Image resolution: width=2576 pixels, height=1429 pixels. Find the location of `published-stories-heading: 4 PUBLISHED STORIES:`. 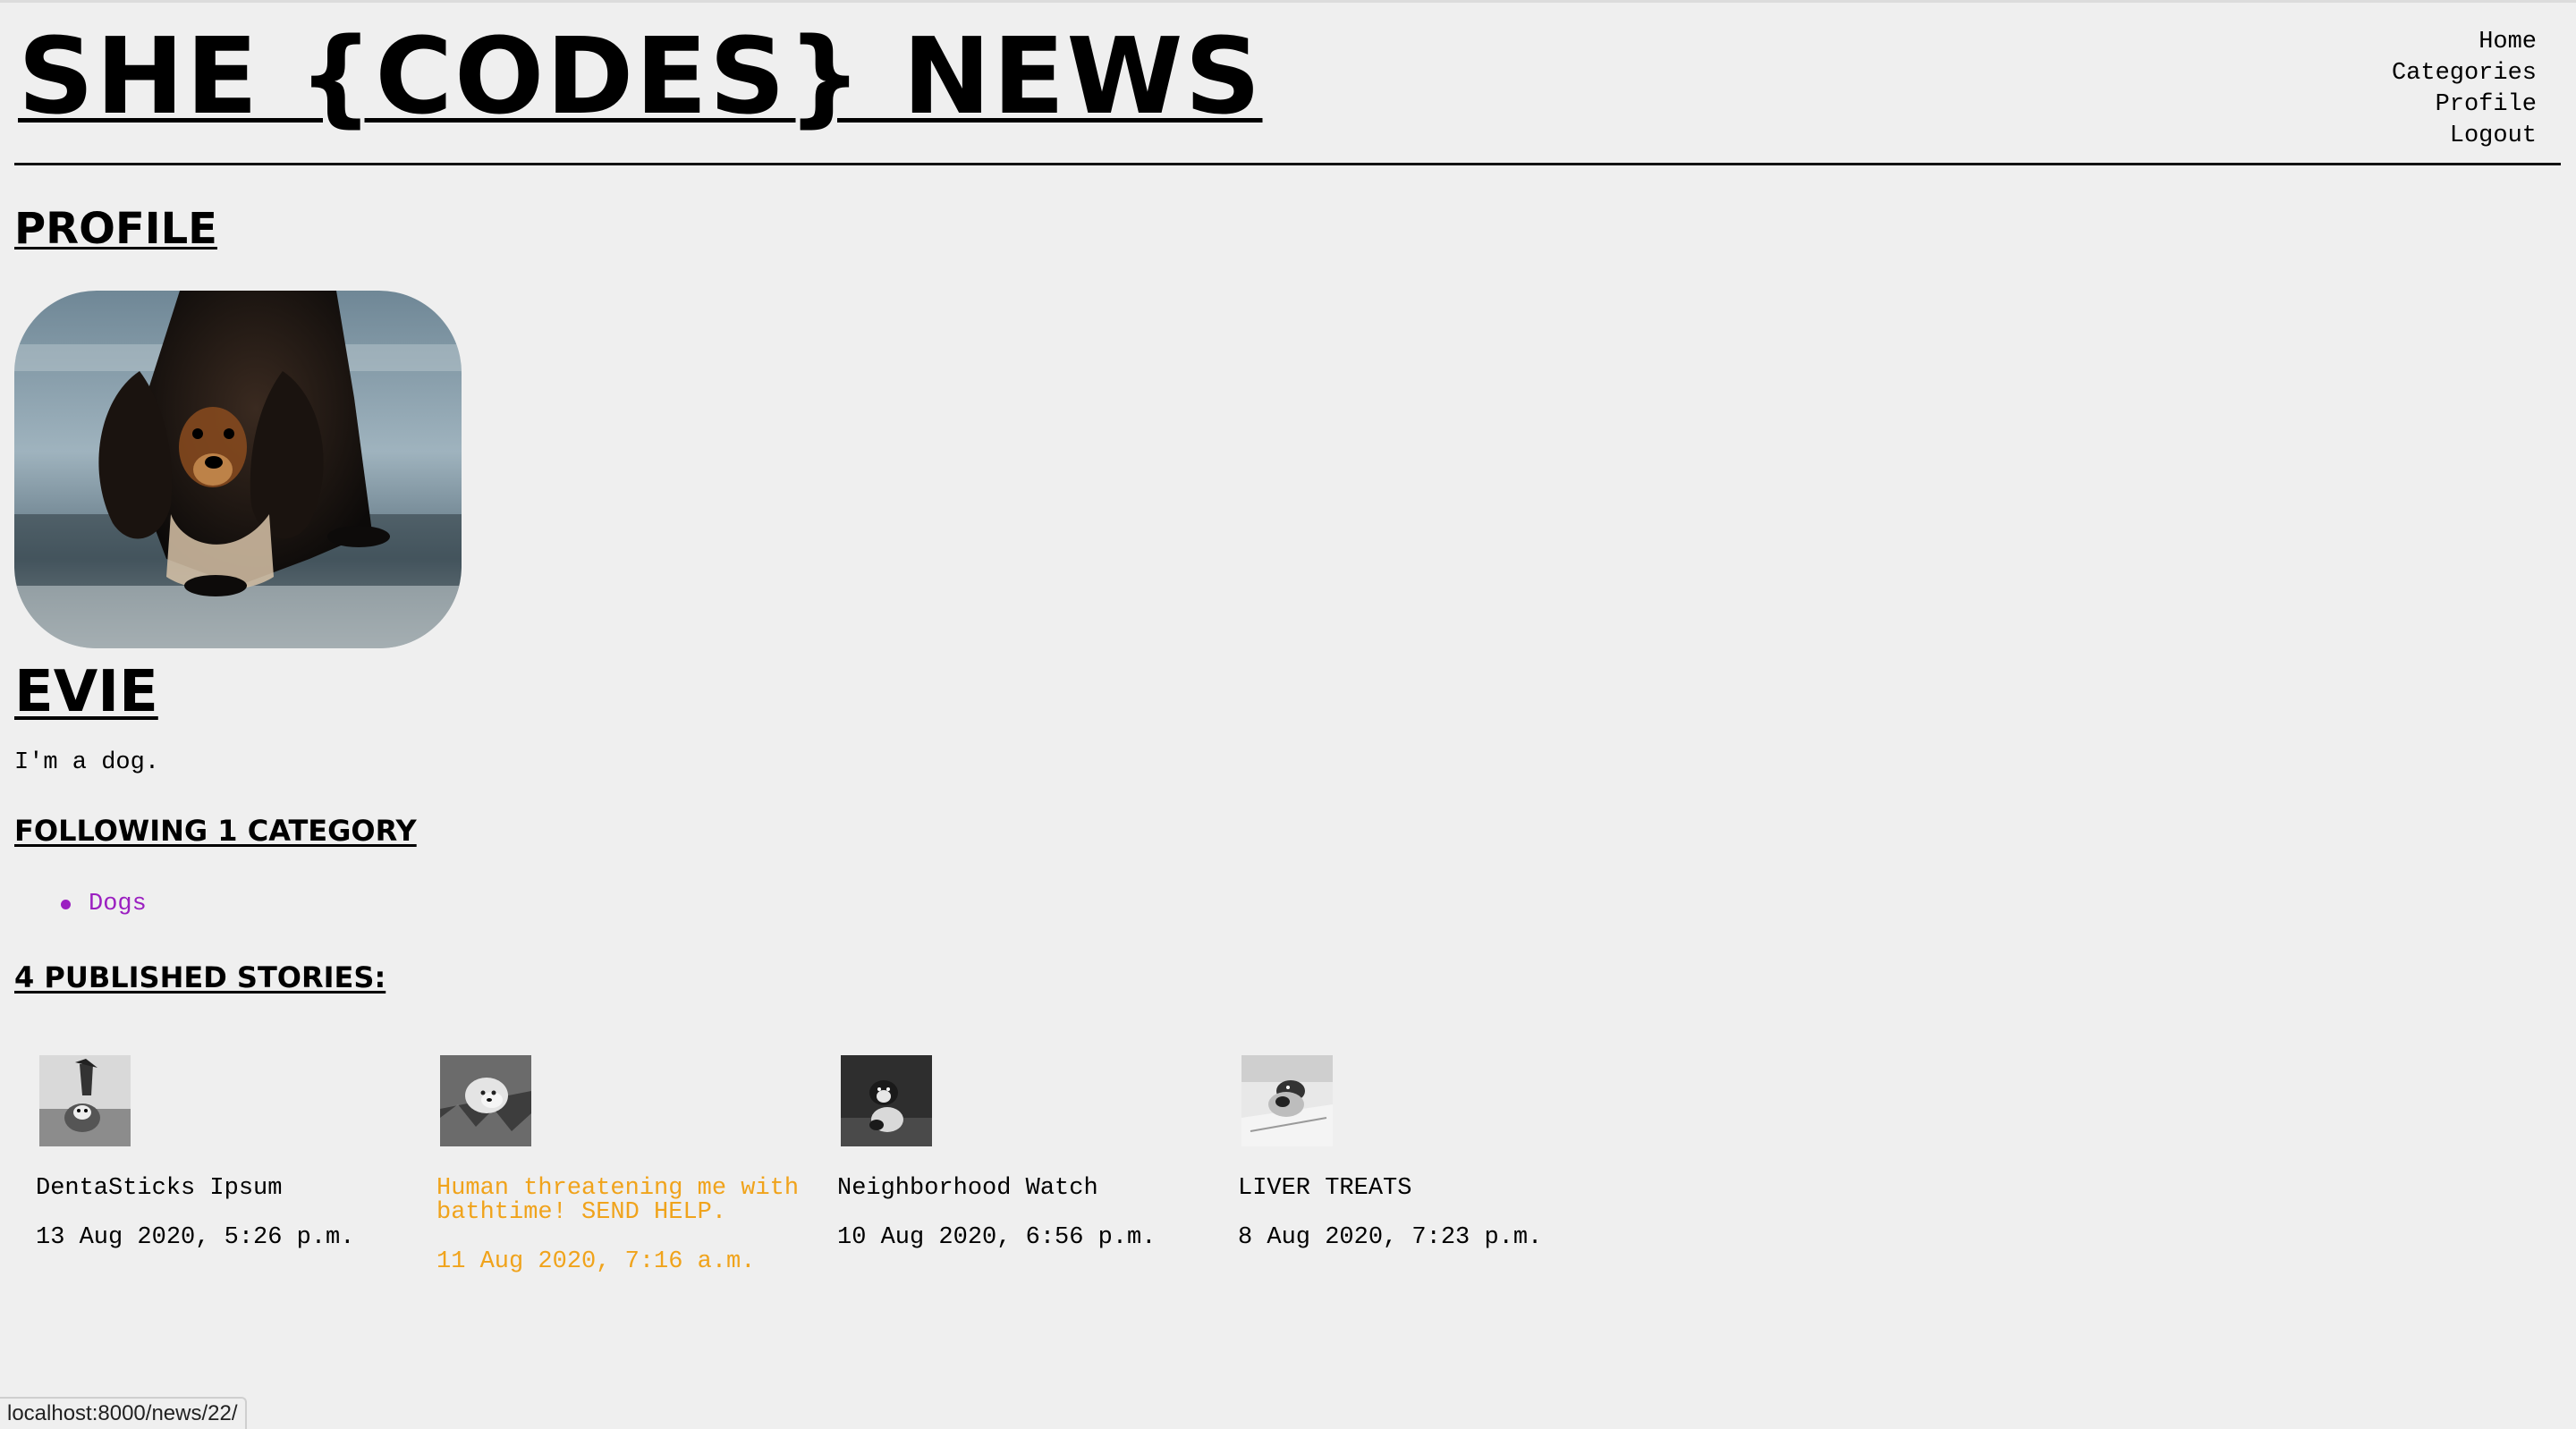

published-stories-heading: 4 PUBLISHED STORIES: is located at coordinates (200, 977).